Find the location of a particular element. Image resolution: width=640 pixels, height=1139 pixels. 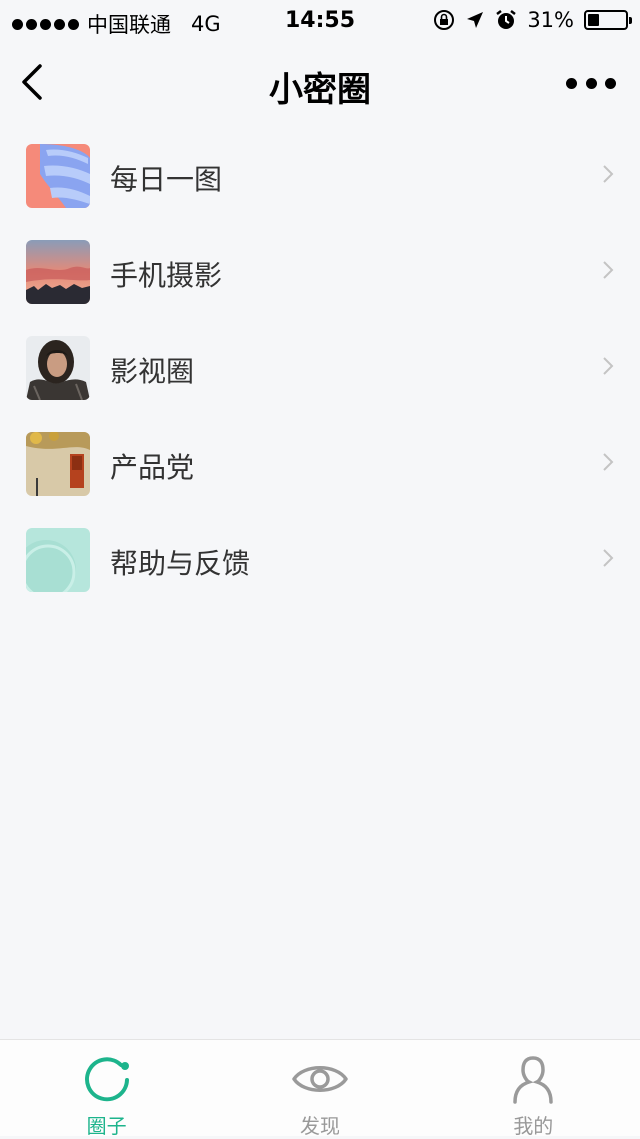

person-icon is located at coordinates (533, 1080).